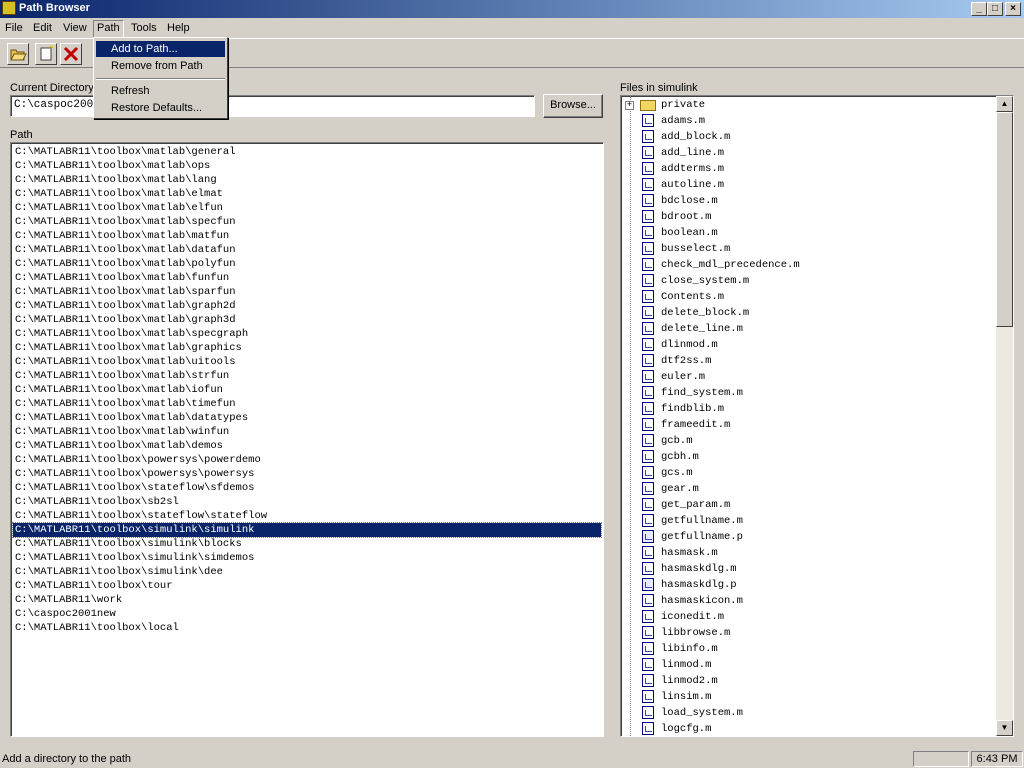  Describe the element at coordinates (307, 544) in the screenshot. I see `path-row: C:\MATLABR11\toolbox\simulink\blocks` at that location.